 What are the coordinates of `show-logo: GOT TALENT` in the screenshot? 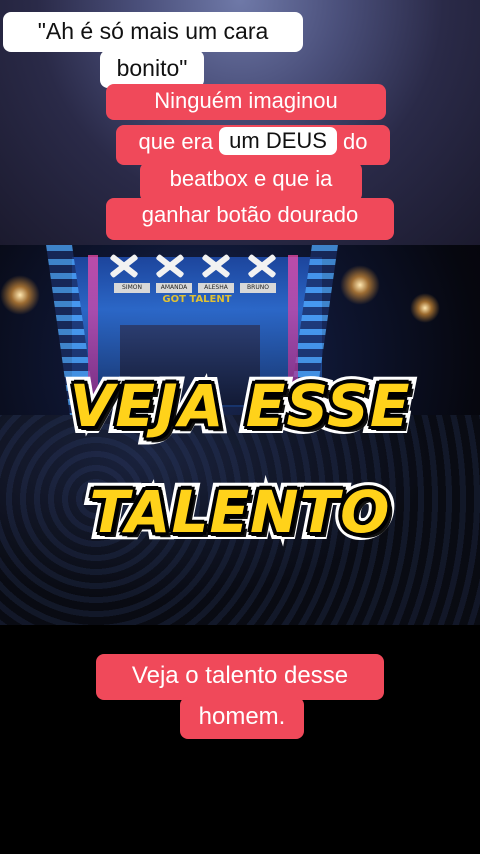 It's located at (197, 299).